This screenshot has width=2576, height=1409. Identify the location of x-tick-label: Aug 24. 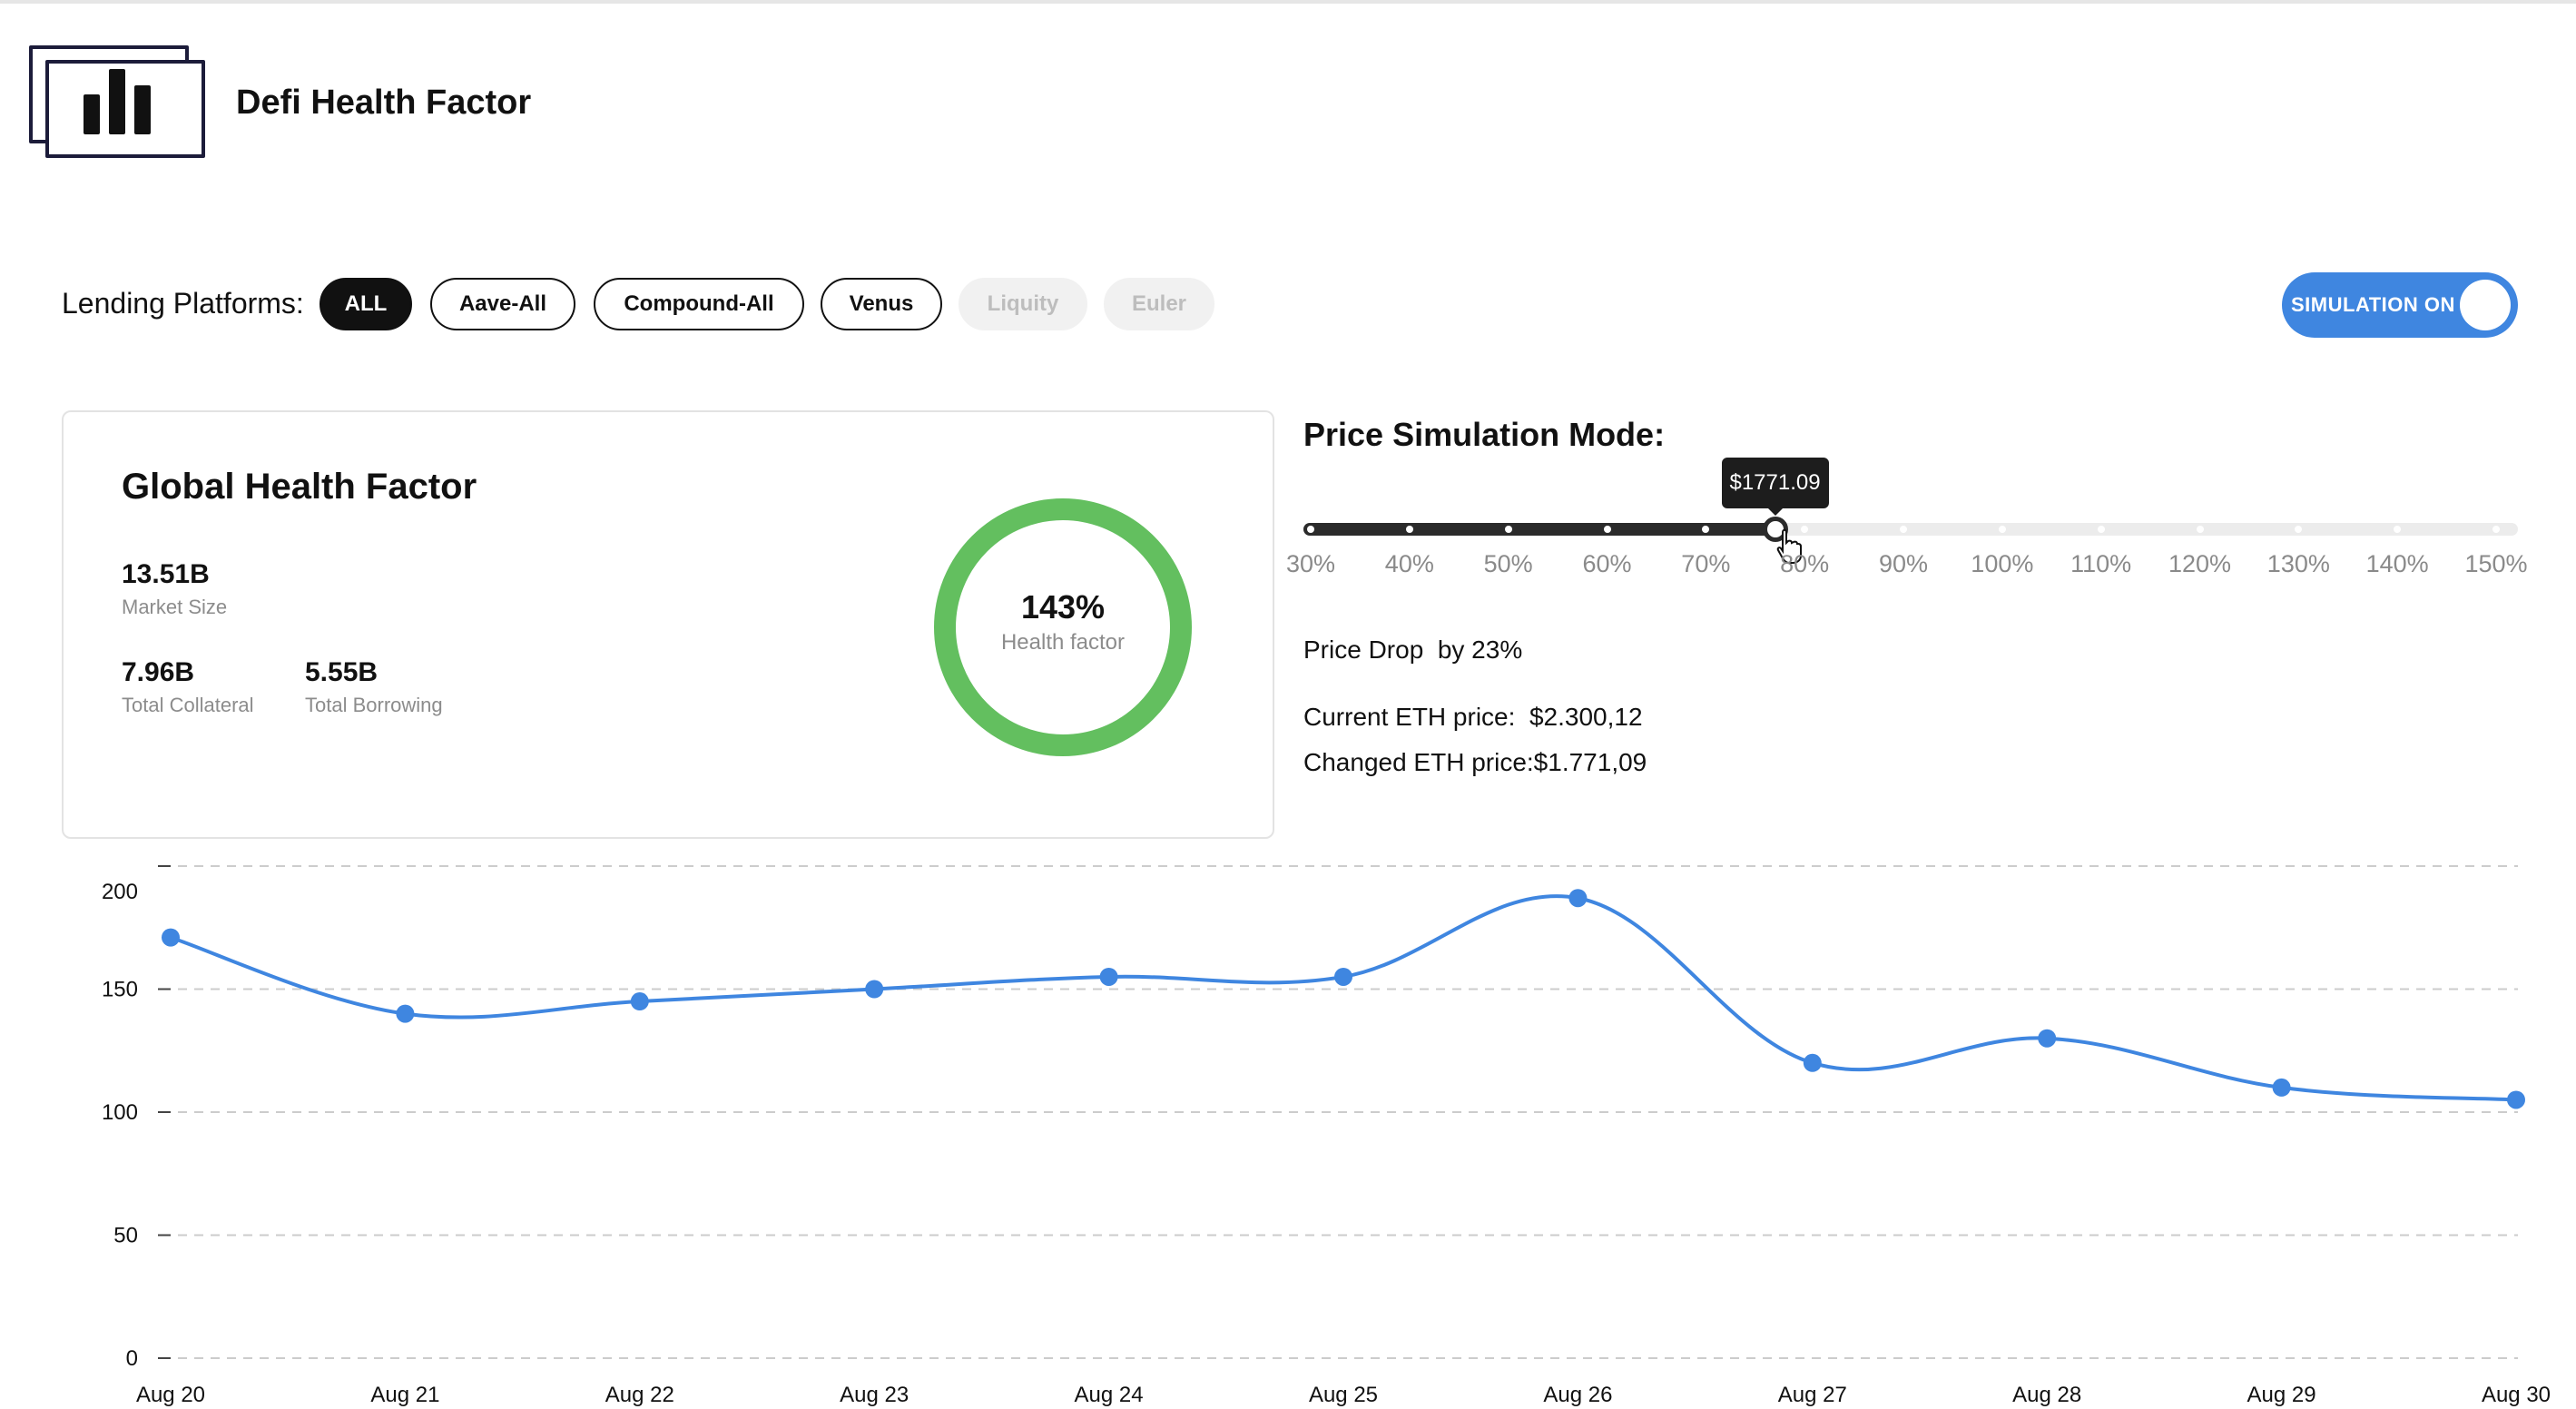
(1109, 1395).